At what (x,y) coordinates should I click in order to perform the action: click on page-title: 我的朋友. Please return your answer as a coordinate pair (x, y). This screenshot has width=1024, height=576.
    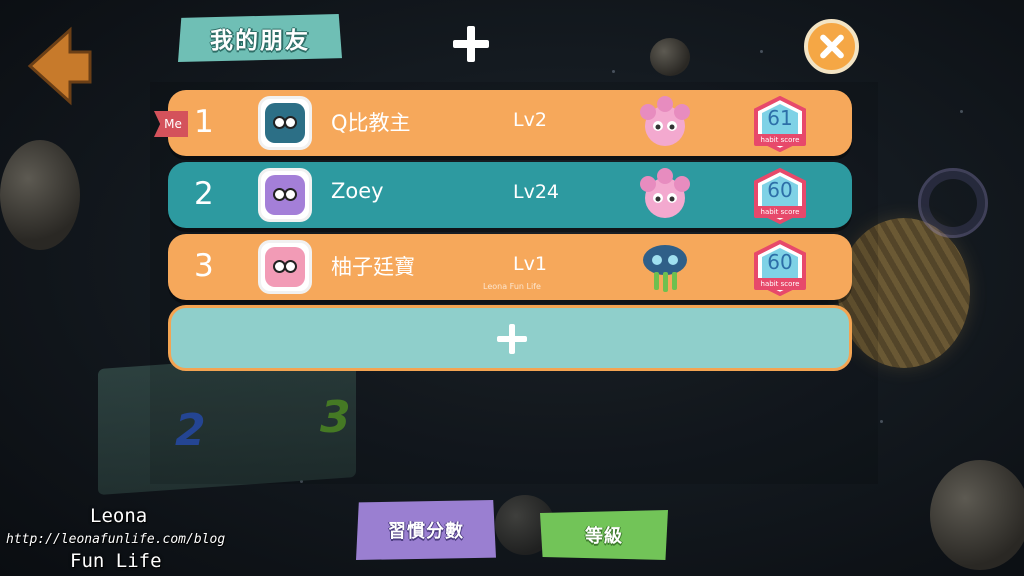
    Looking at the image, I should click on (260, 38).